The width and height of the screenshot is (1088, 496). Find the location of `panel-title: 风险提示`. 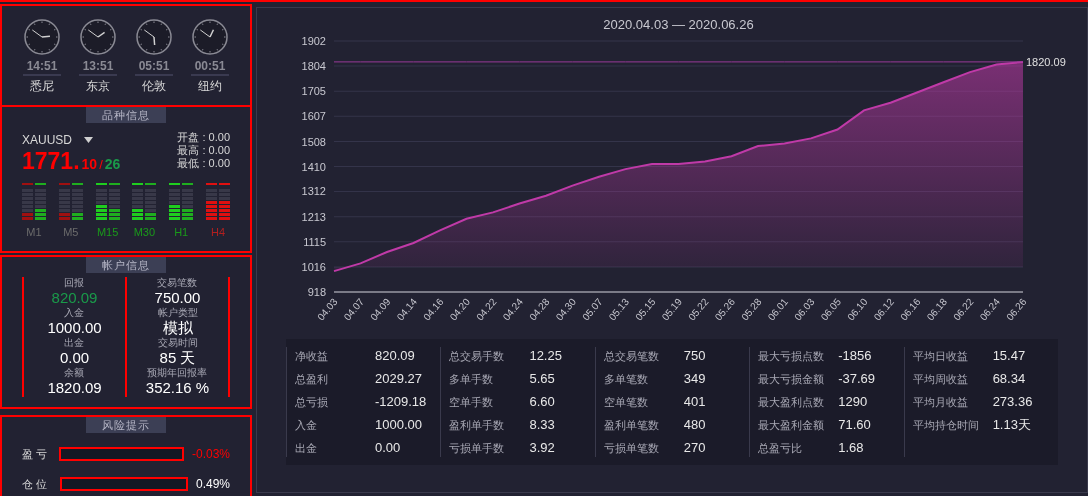

panel-title: 风险提示 is located at coordinates (126, 425).